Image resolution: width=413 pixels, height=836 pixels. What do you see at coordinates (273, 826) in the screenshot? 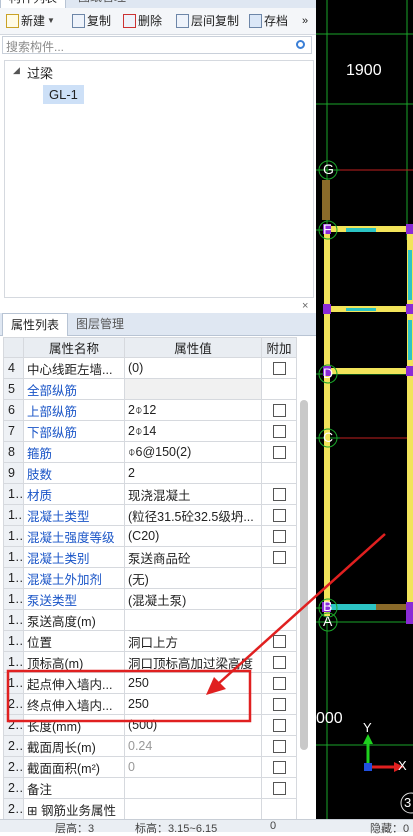
I see `status-count: 0` at bounding box center [273, 826].